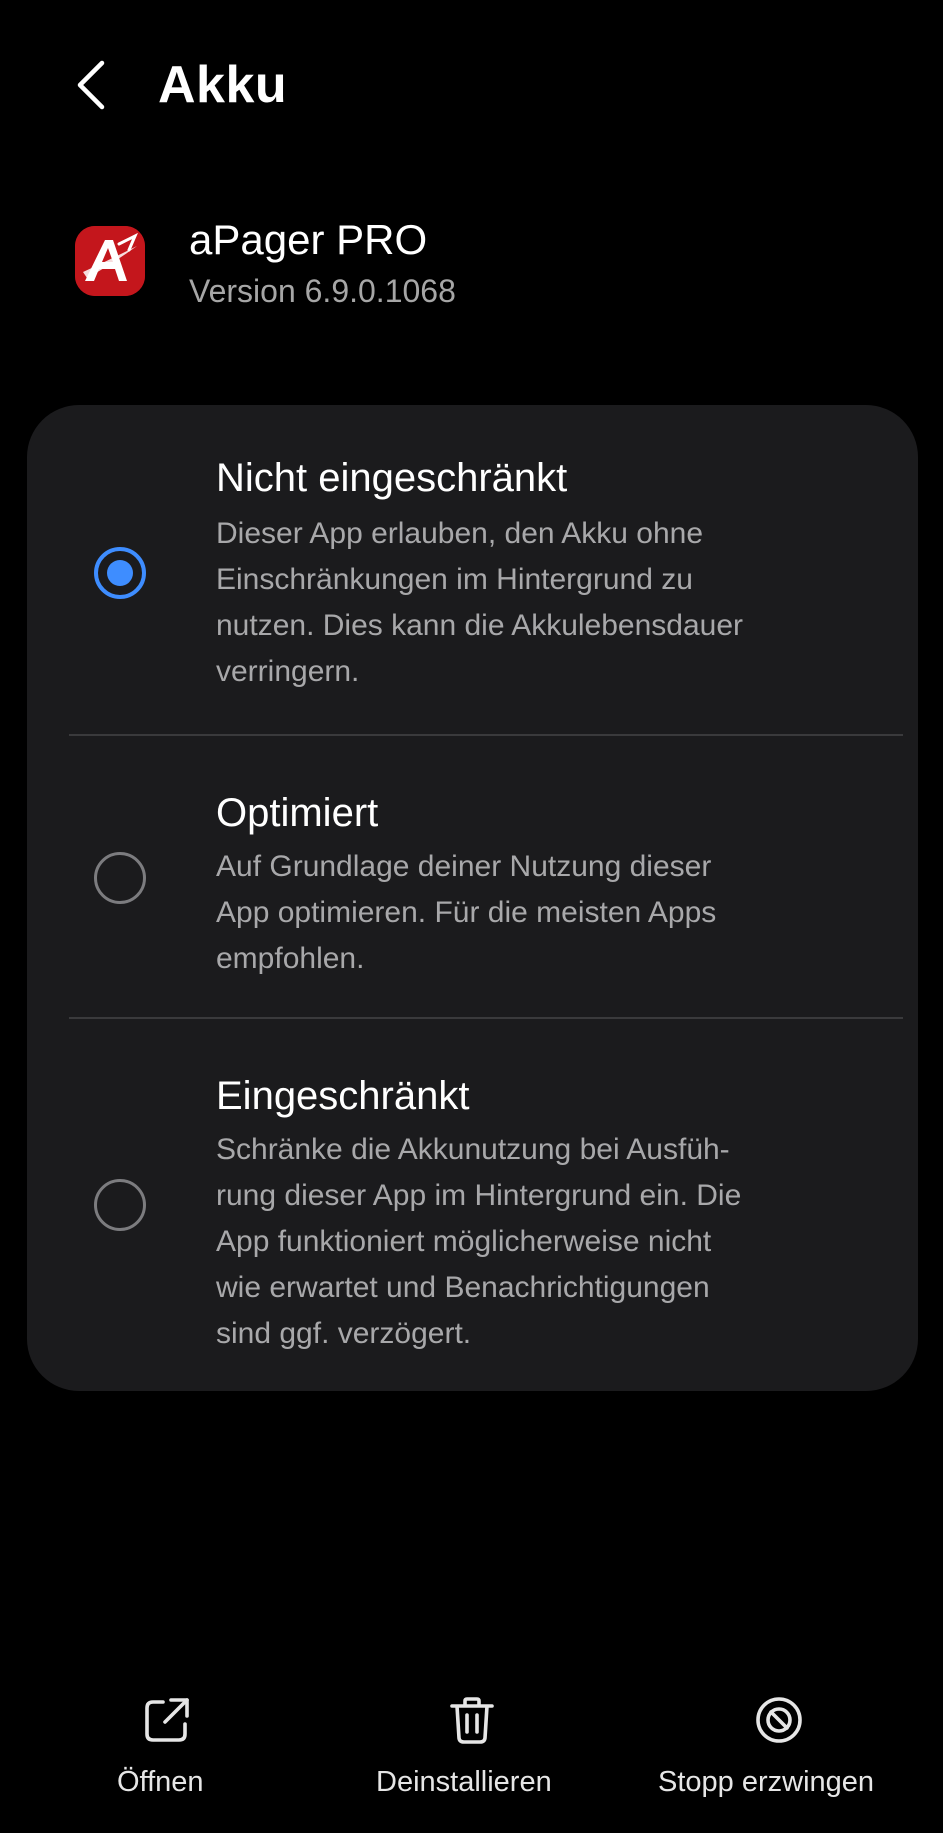 The image size is (943, 1833). Describe the element at coordinates (472, 1720) in the screenshot. I see `trash-icon` at that location.